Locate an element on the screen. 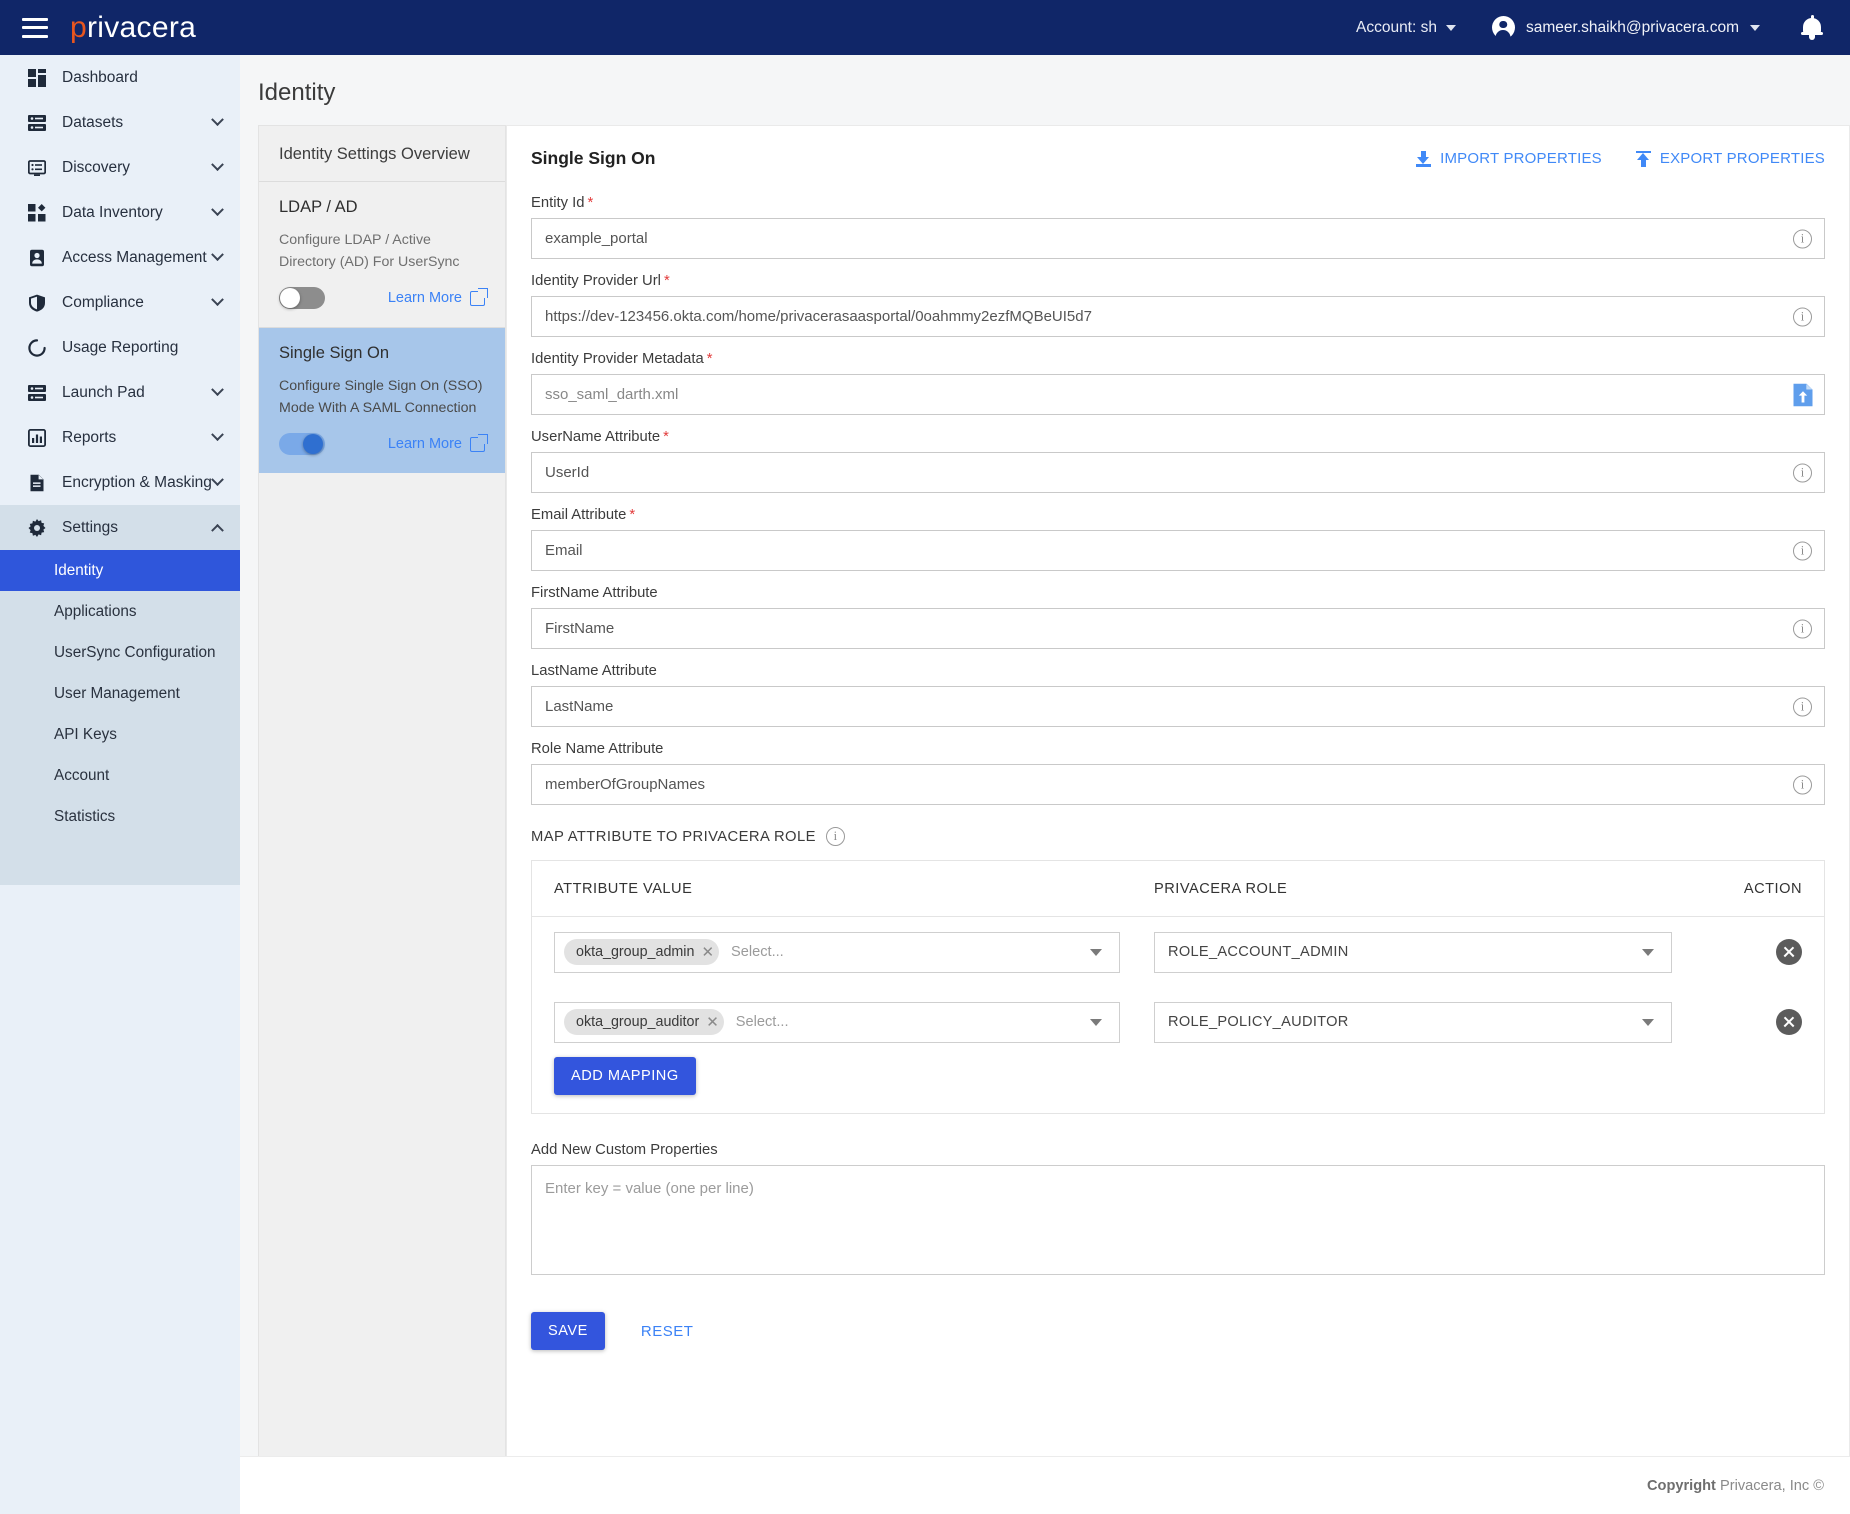 This screenshot has height=1514, width=1850. sidebar-item-label: Usage Reporting is located at coordinates (120, 347).